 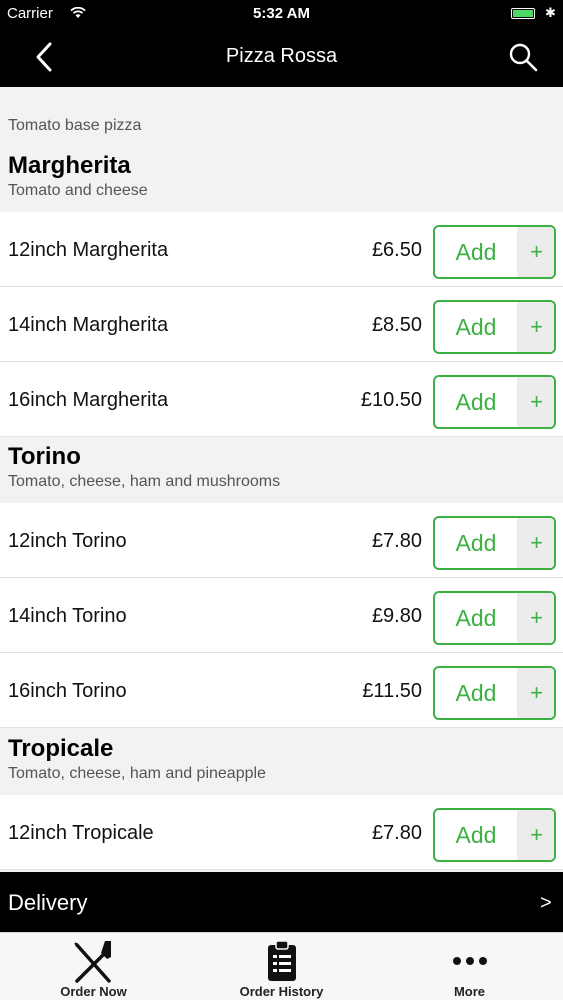 I want to click on fork-knife-icon, so click(x=92, y=962).